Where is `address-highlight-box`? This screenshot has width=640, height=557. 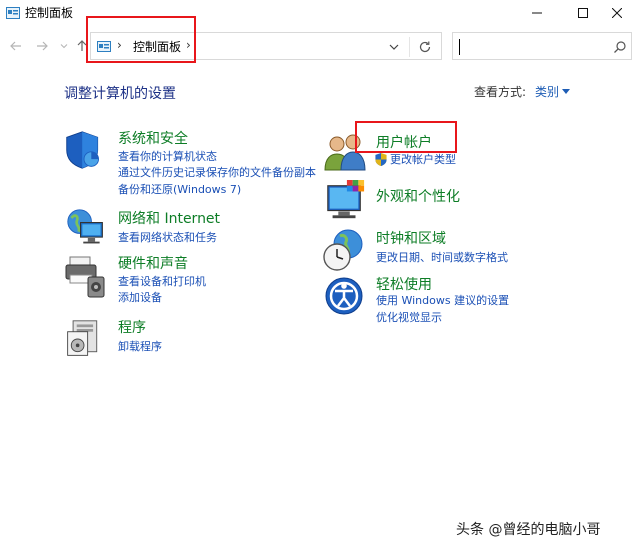 address-highlight-box is located at coordinates (141, 39).